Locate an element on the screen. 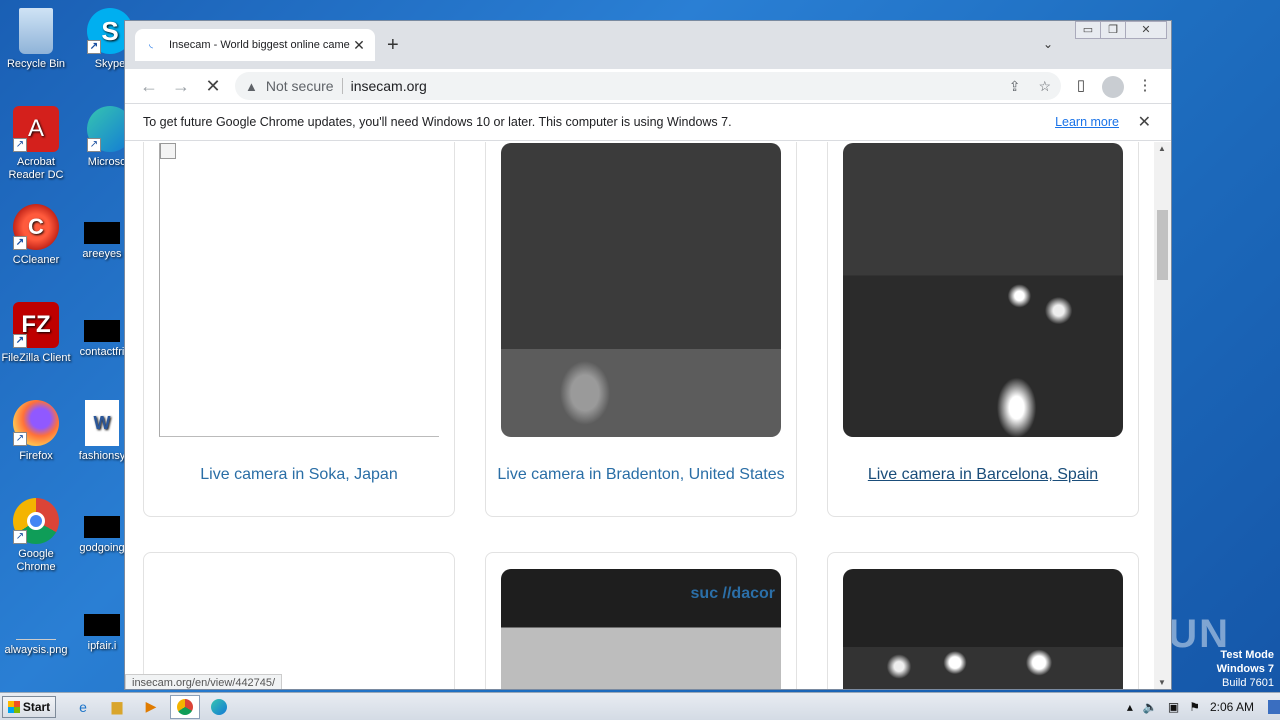 The width and height of the screenshot is (1280, 720). camera-card: suc //dacor is located at coordinates (641, 620).